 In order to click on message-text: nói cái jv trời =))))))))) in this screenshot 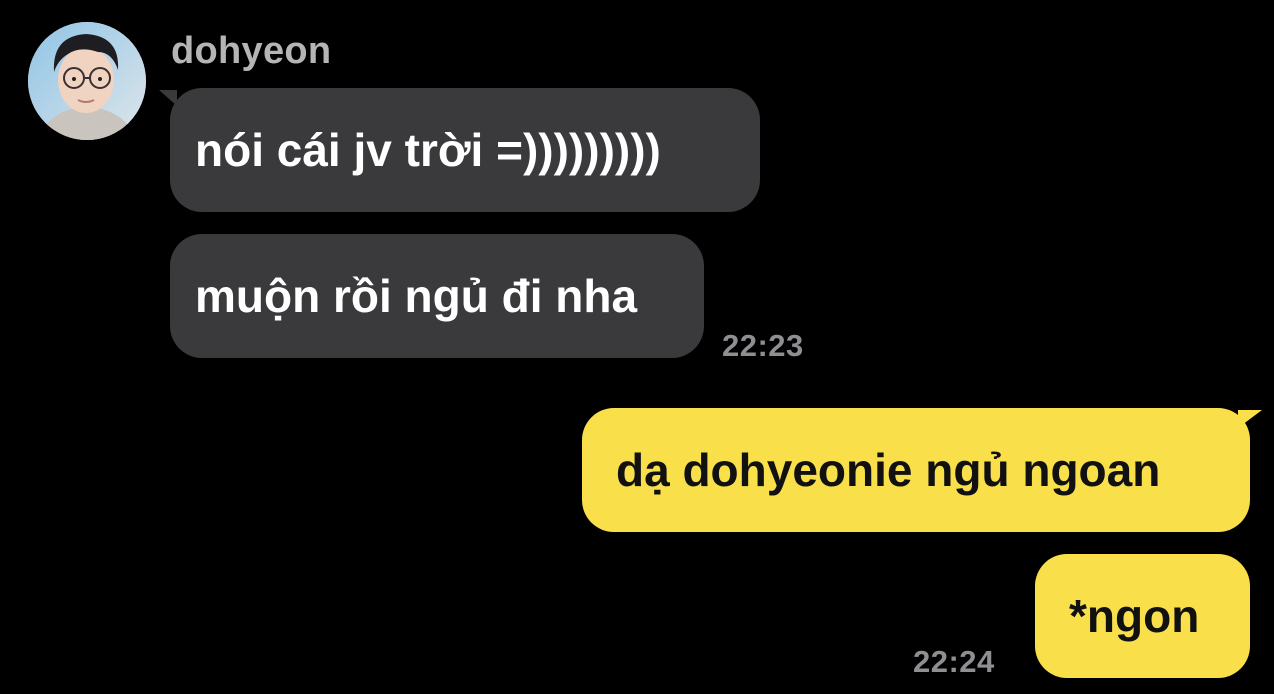, I will do `click(428, 150)`.